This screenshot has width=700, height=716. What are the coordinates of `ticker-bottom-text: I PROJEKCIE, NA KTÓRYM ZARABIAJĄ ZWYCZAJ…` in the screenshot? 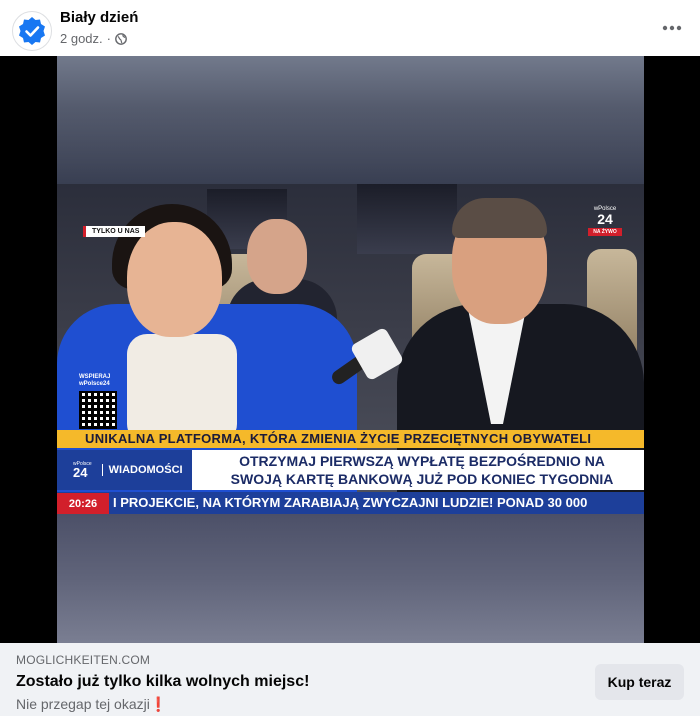 It's located at (350, 502).